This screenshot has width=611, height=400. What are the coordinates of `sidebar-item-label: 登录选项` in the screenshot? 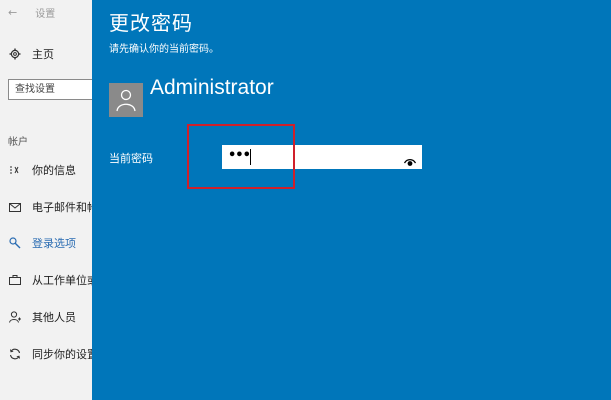 It's located at (54, 243).